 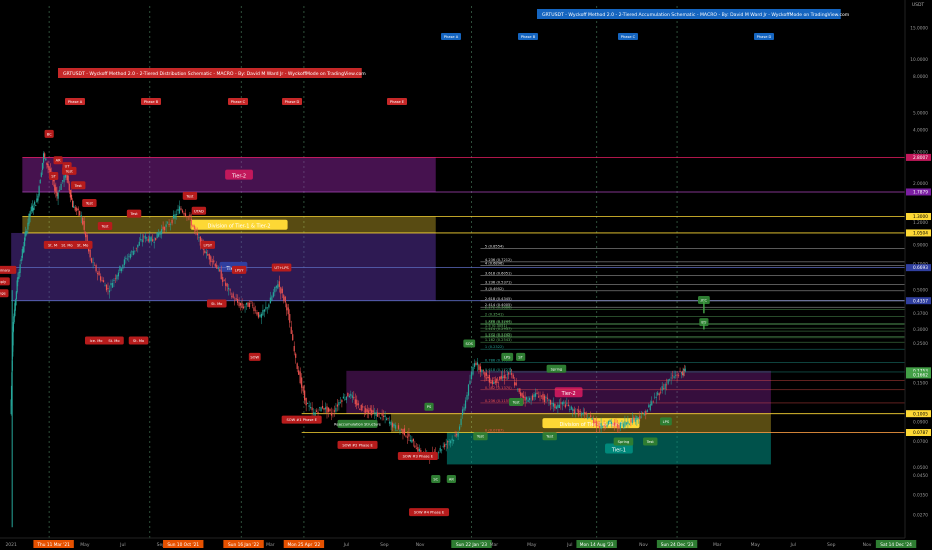 I want to click on event-marker-label: LPSY, so click(x=207, y=245).